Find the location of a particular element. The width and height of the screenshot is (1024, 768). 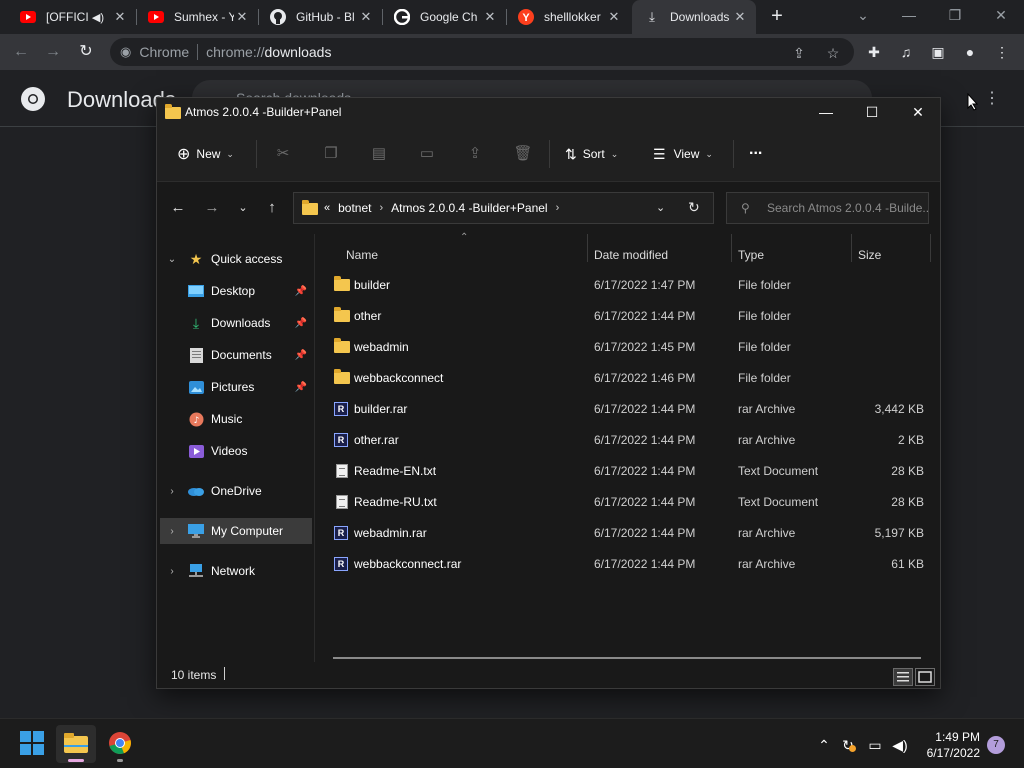

nav-pictures: Pictures 📌 is located at coordinates (236, 387).